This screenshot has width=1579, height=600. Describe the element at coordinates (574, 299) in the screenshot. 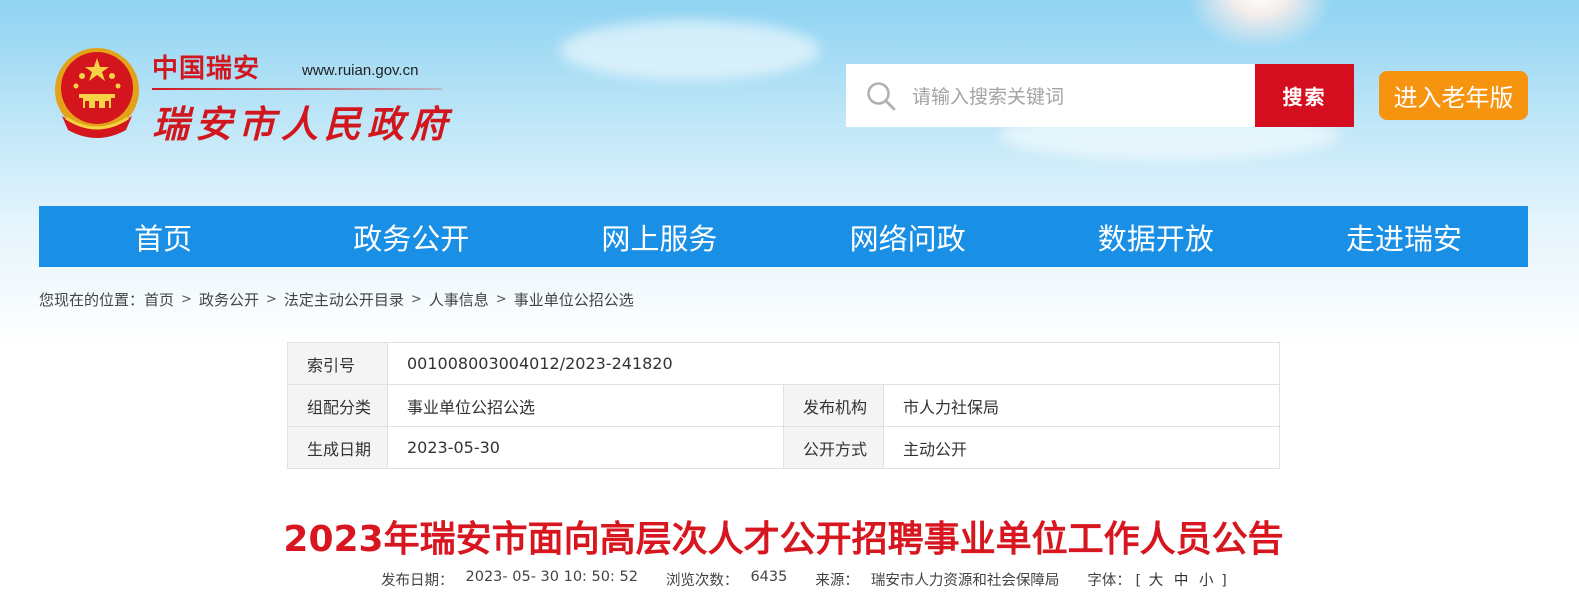

I see `breadcrumb-item-recruitment: 事业单位公招公选` at that location.